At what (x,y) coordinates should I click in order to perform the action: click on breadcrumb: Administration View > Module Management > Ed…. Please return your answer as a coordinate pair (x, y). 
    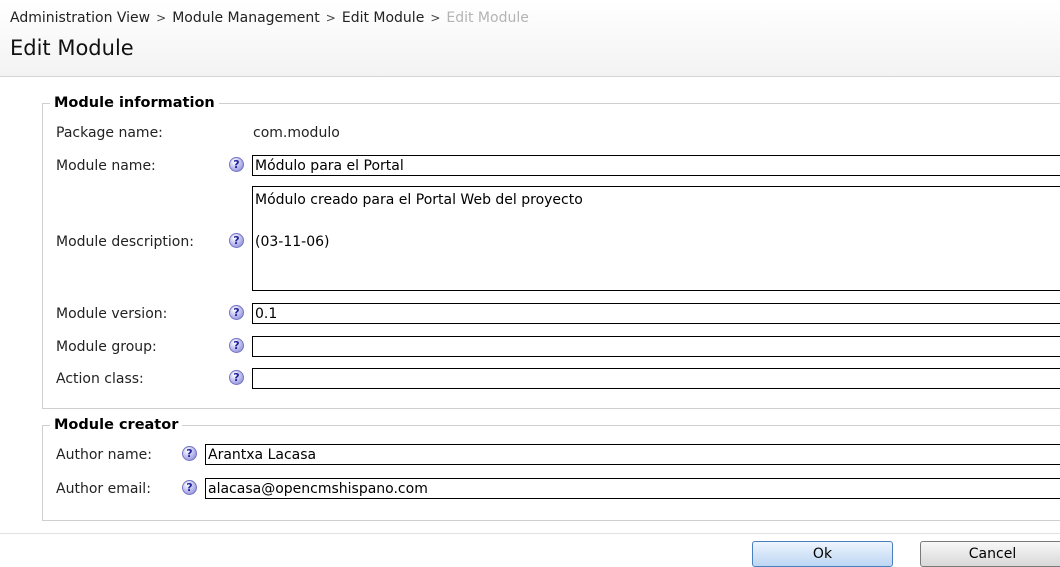
    Looking at the image, I should click on (269, 18).